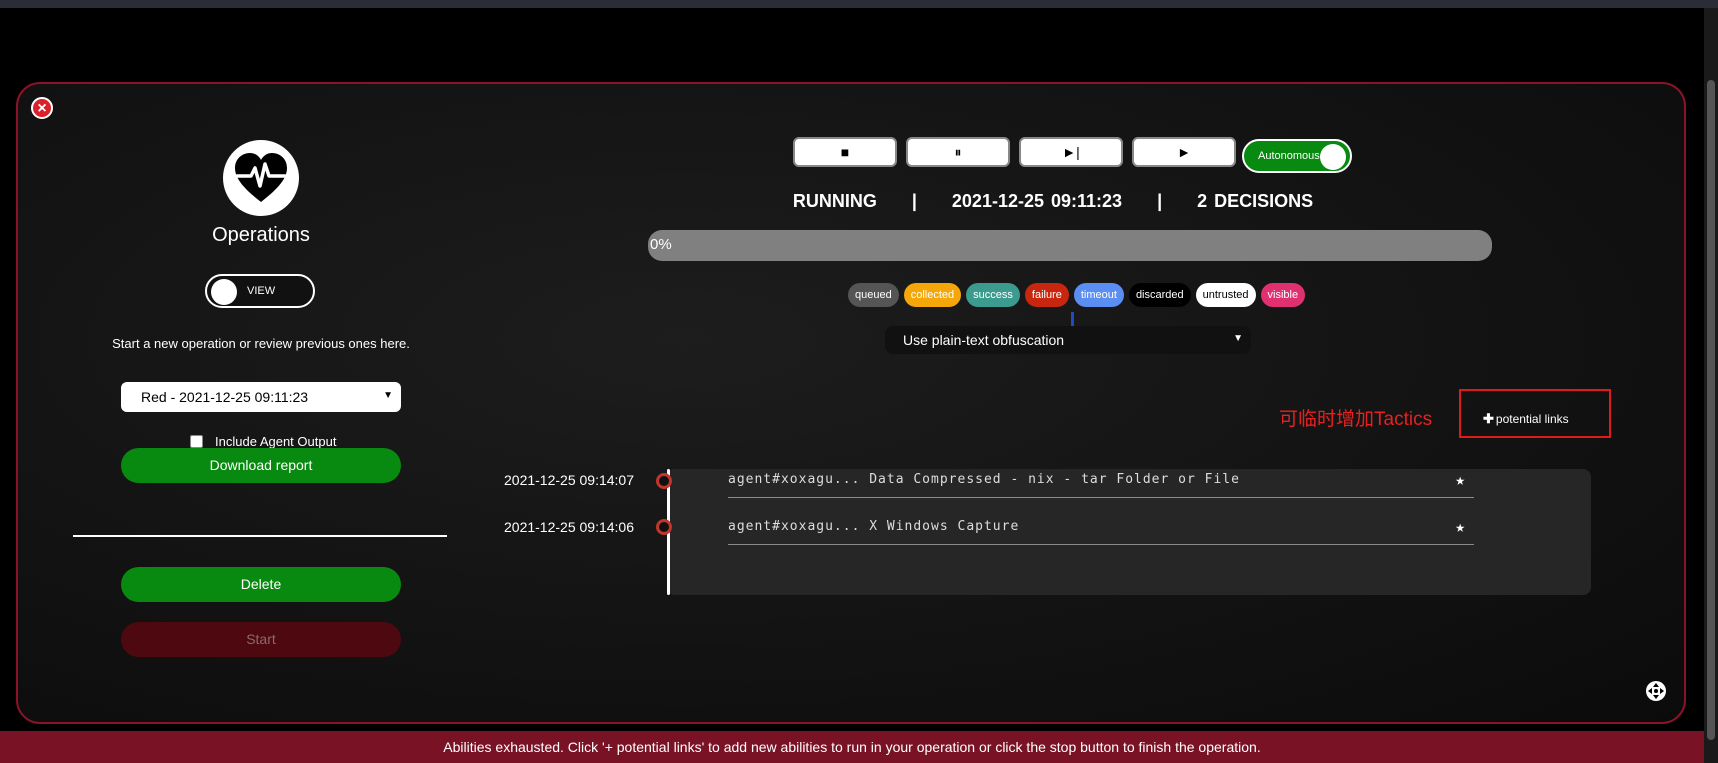 This screenshot has width=1718, height=763. What do you see at coordinates (1356, 419) in the screenshot?
I see `annotation-text: 可临时增加Tactics` at bounding box center [1356, 419].